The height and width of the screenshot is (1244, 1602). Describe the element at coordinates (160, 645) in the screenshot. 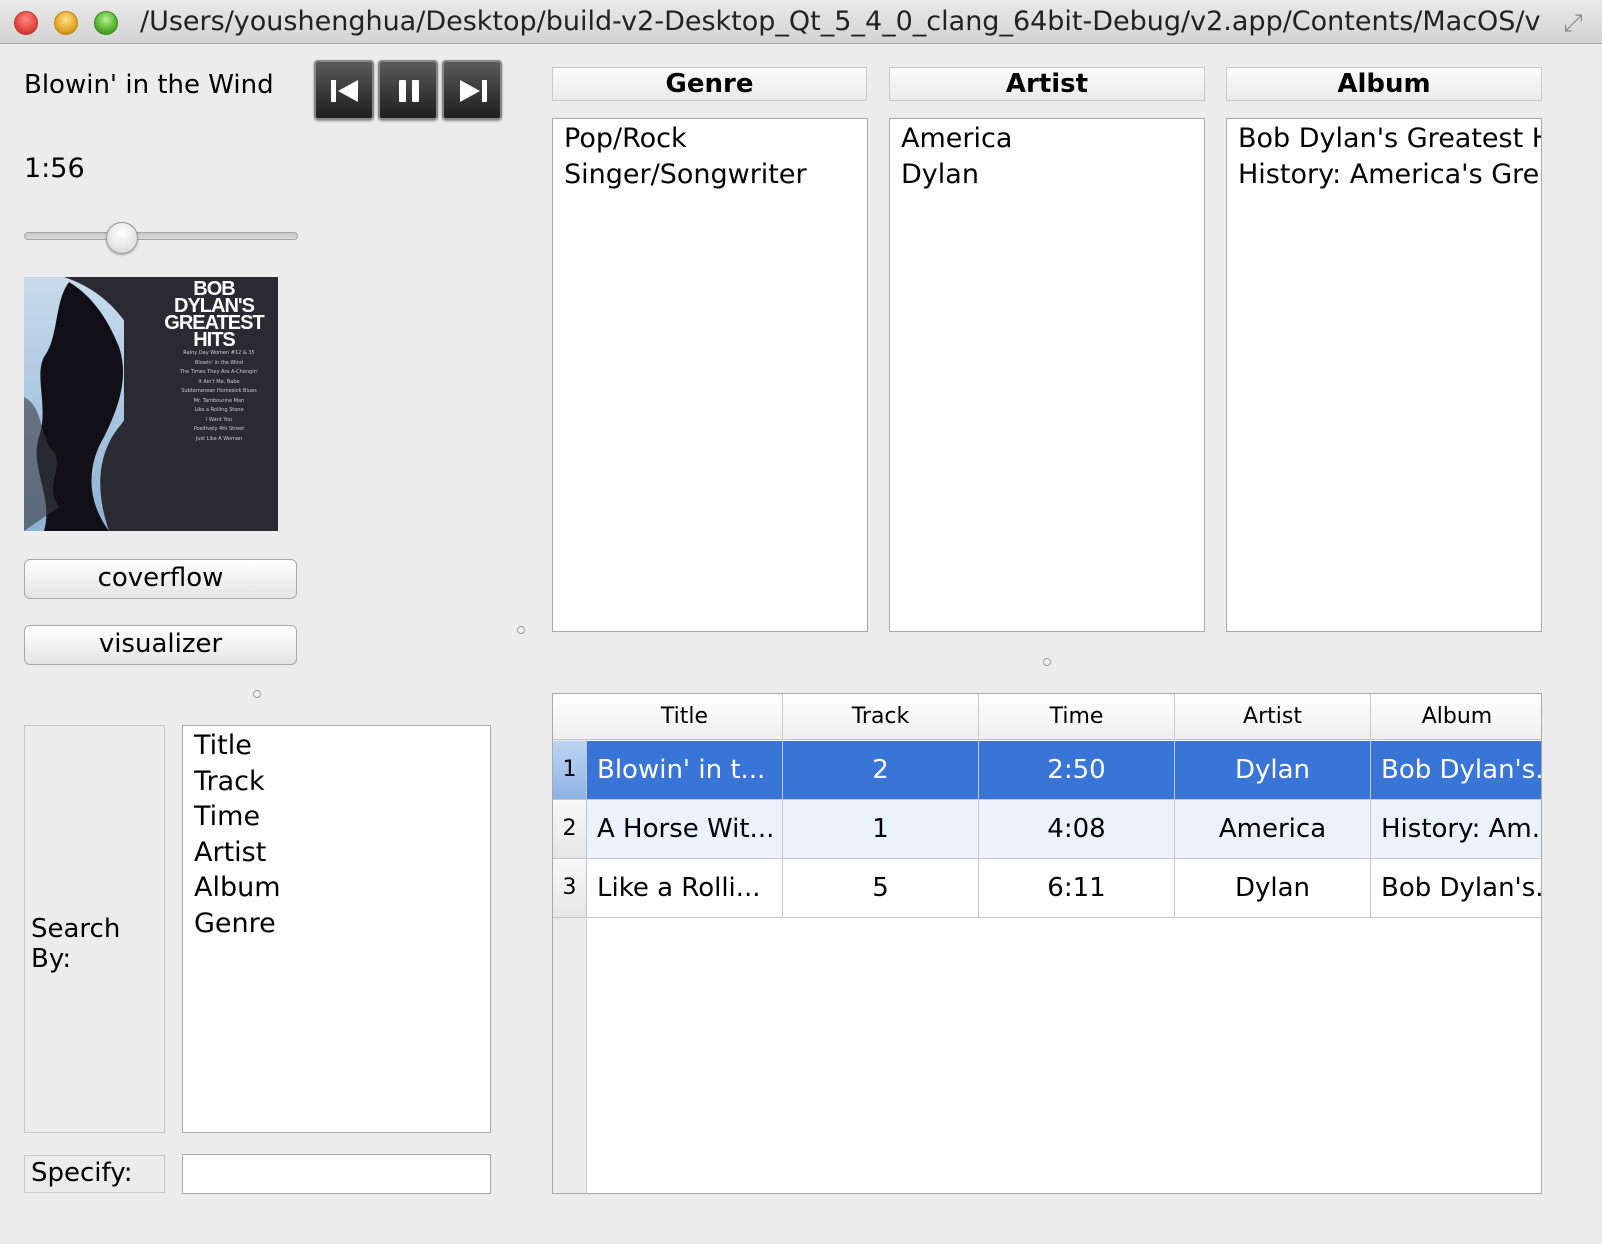

I see `visualizer-button: visualizer` at that location.